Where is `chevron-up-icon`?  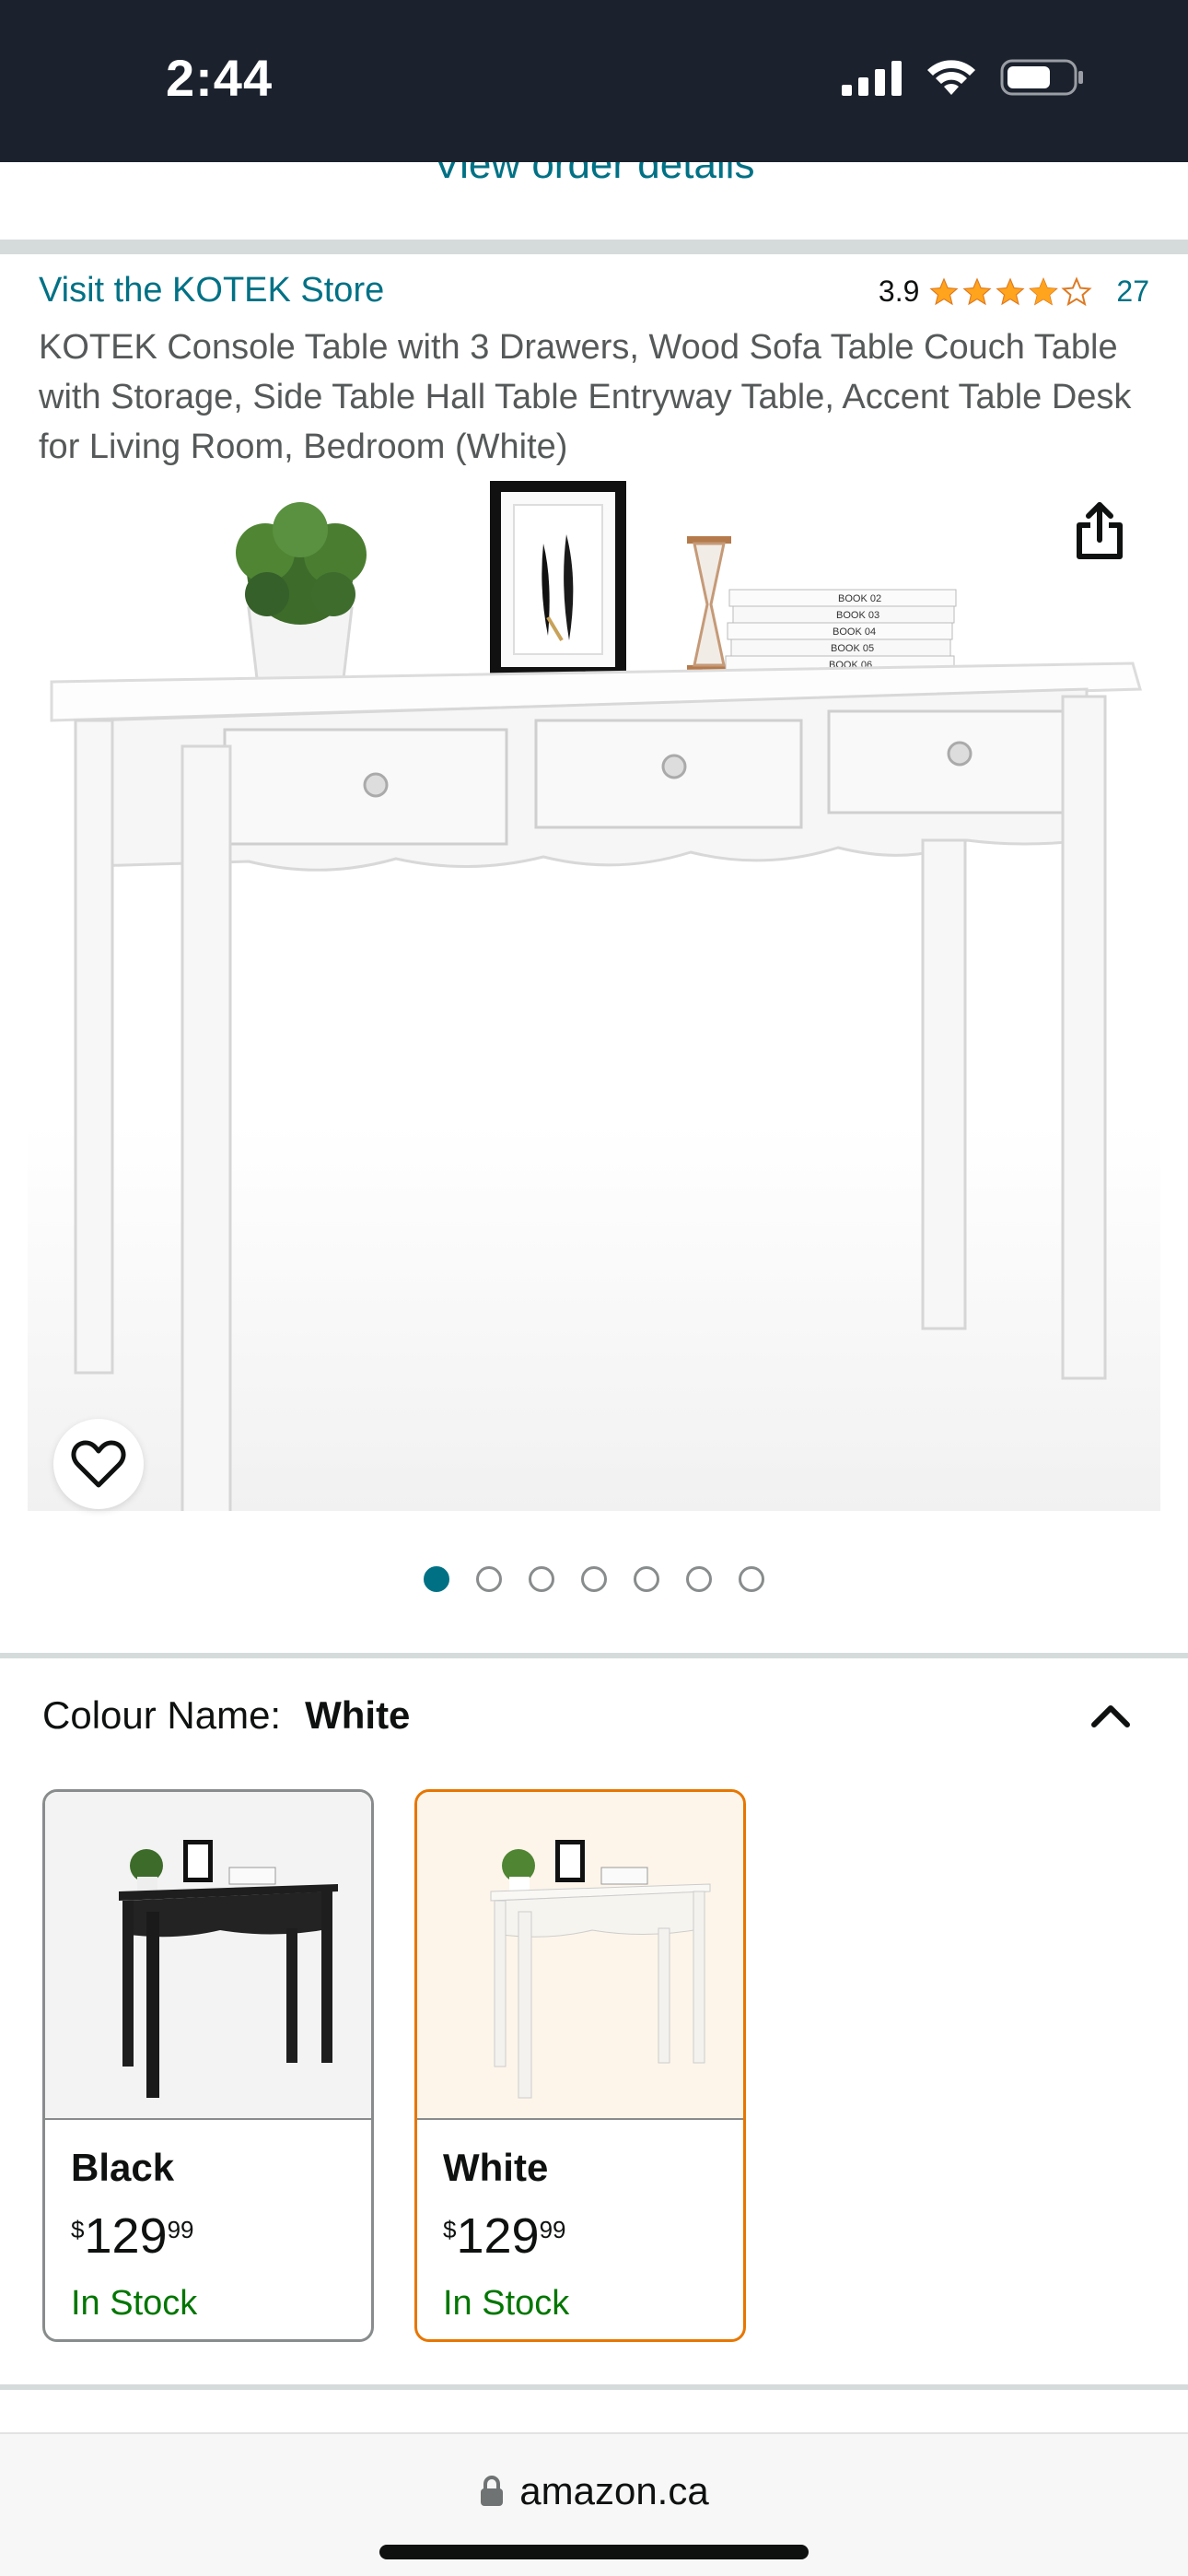 chevron-up-icon is located at coordinates (1110, 1716).